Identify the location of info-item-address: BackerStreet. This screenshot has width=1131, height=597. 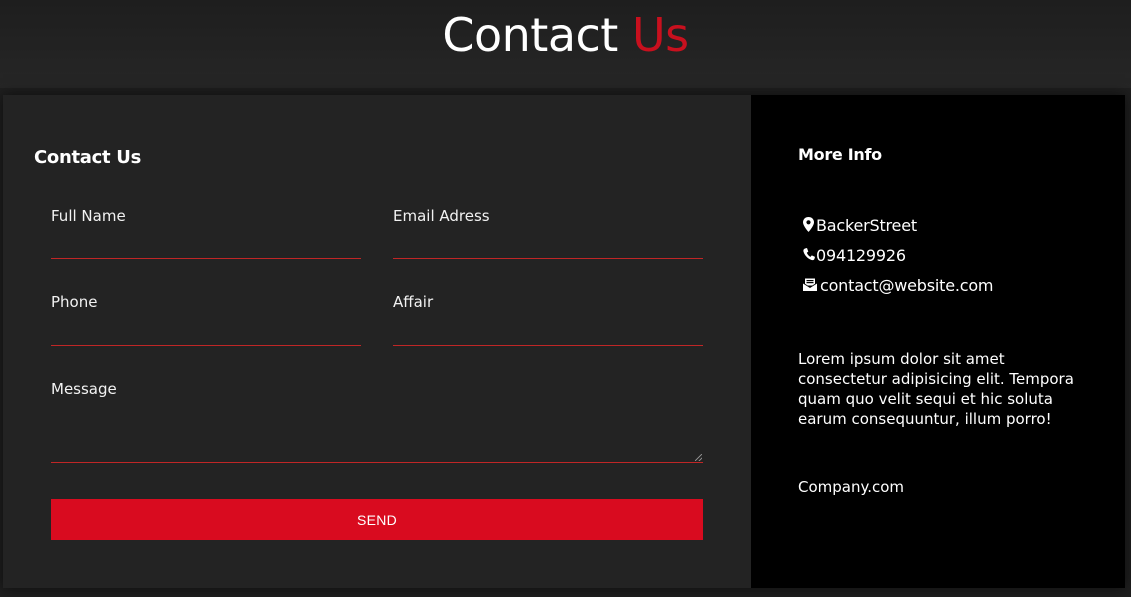
(897, 231).